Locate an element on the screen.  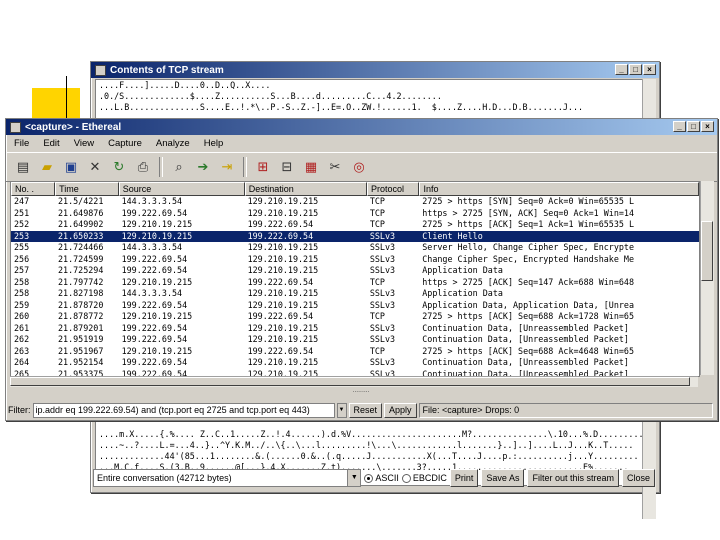
cell-source: 144.3.3.3.54 is located at coordinates (152, 247).